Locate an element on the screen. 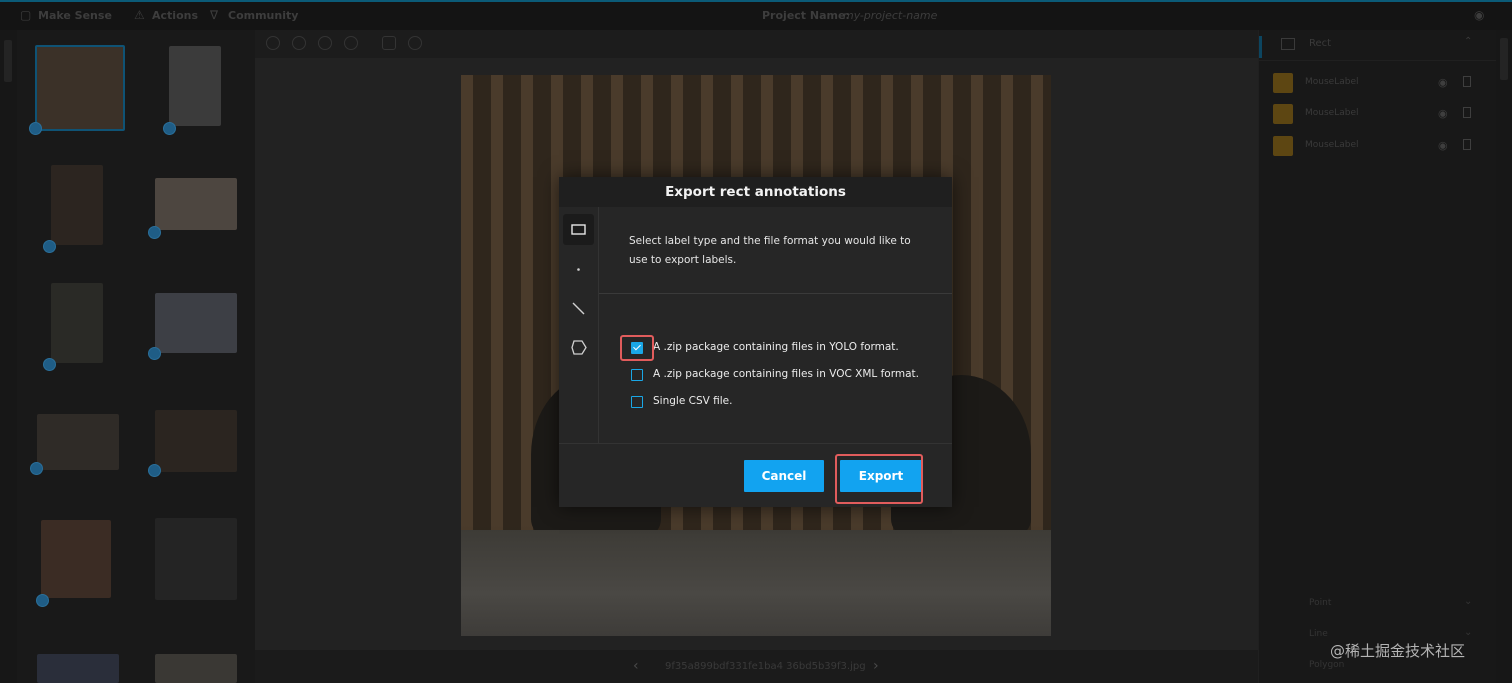 The image size is (1512, 683). actions-icon: ⚠ is located at coordinates (139, 15).